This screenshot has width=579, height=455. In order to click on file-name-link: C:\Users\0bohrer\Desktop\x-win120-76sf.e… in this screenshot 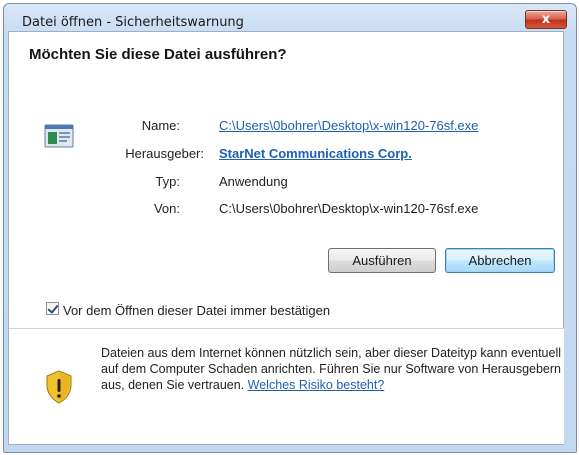, I will do `click(348, 125)`.